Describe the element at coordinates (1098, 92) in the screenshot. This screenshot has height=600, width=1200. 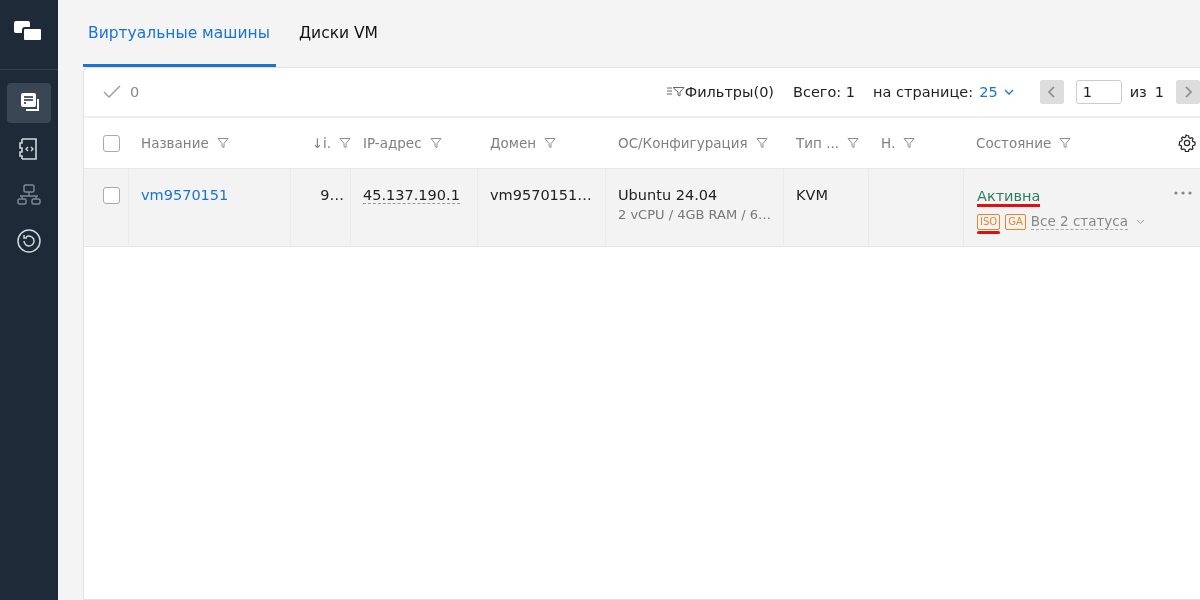
I see `page-field: 1` at that location.